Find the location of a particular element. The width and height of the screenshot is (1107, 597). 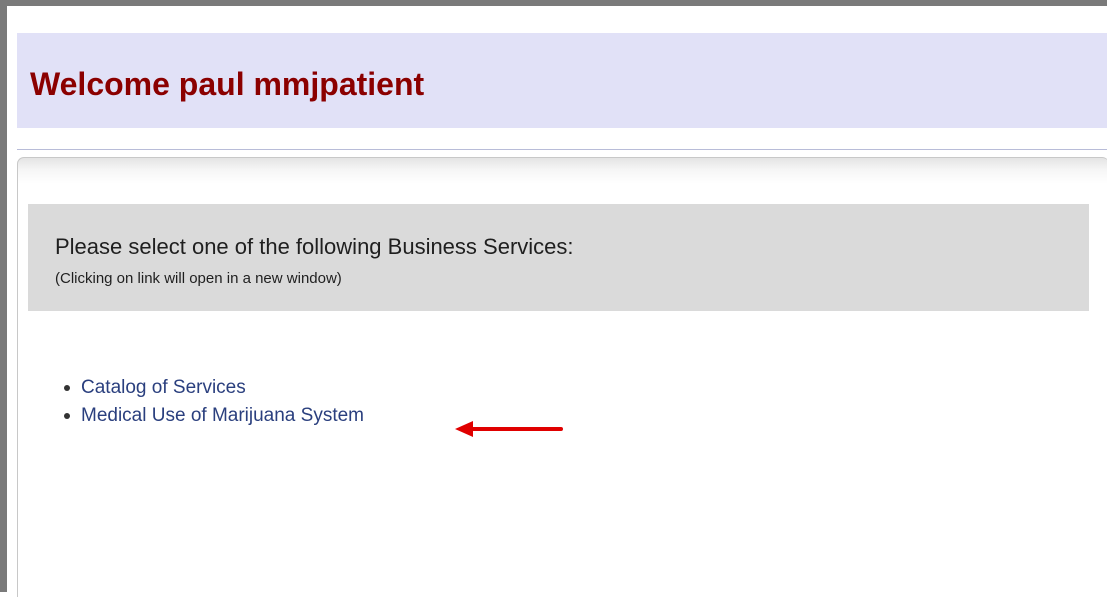

catalog-of-services-link: Catalog of Services is located at coordinates (163, 387).